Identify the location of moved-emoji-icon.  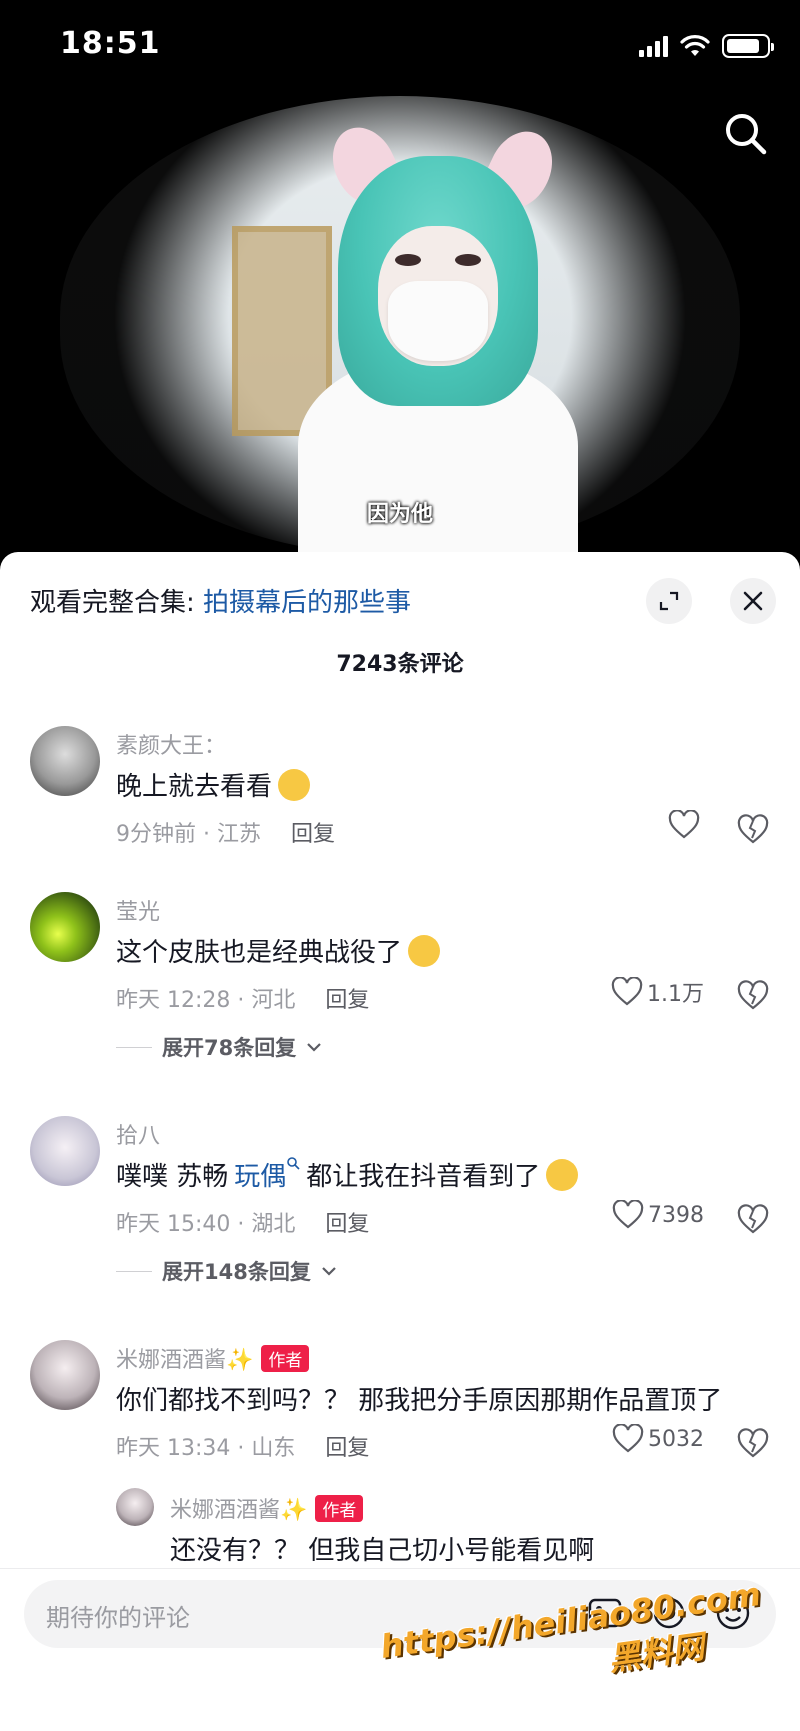
(294, 784).